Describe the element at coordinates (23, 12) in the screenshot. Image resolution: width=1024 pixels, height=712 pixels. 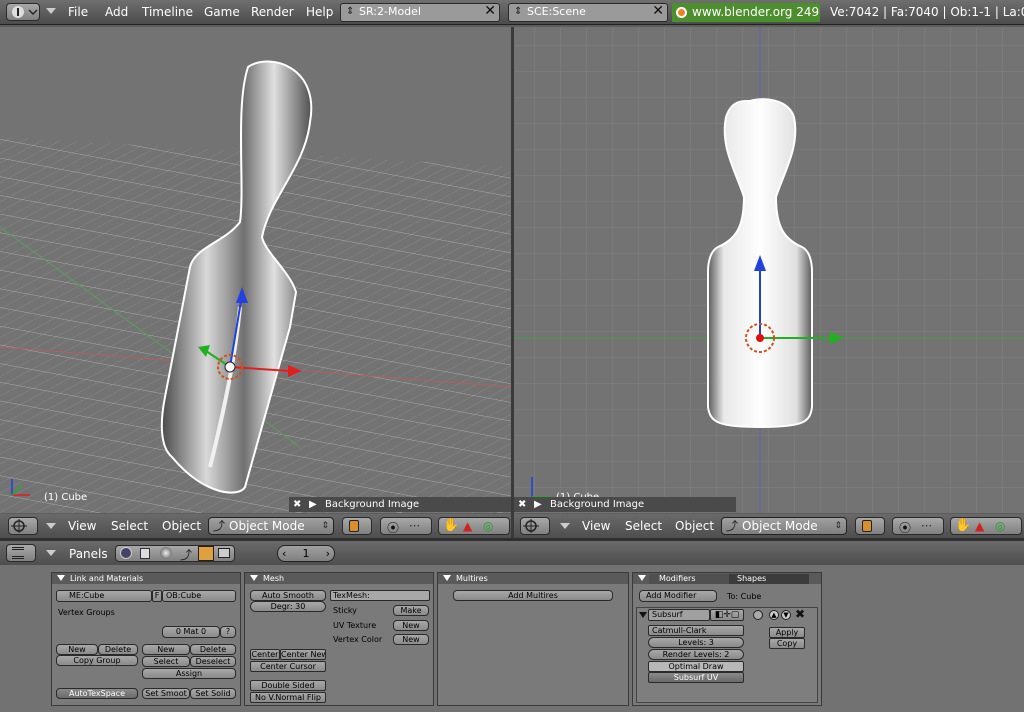
I see `editor-type-icon` at that location.